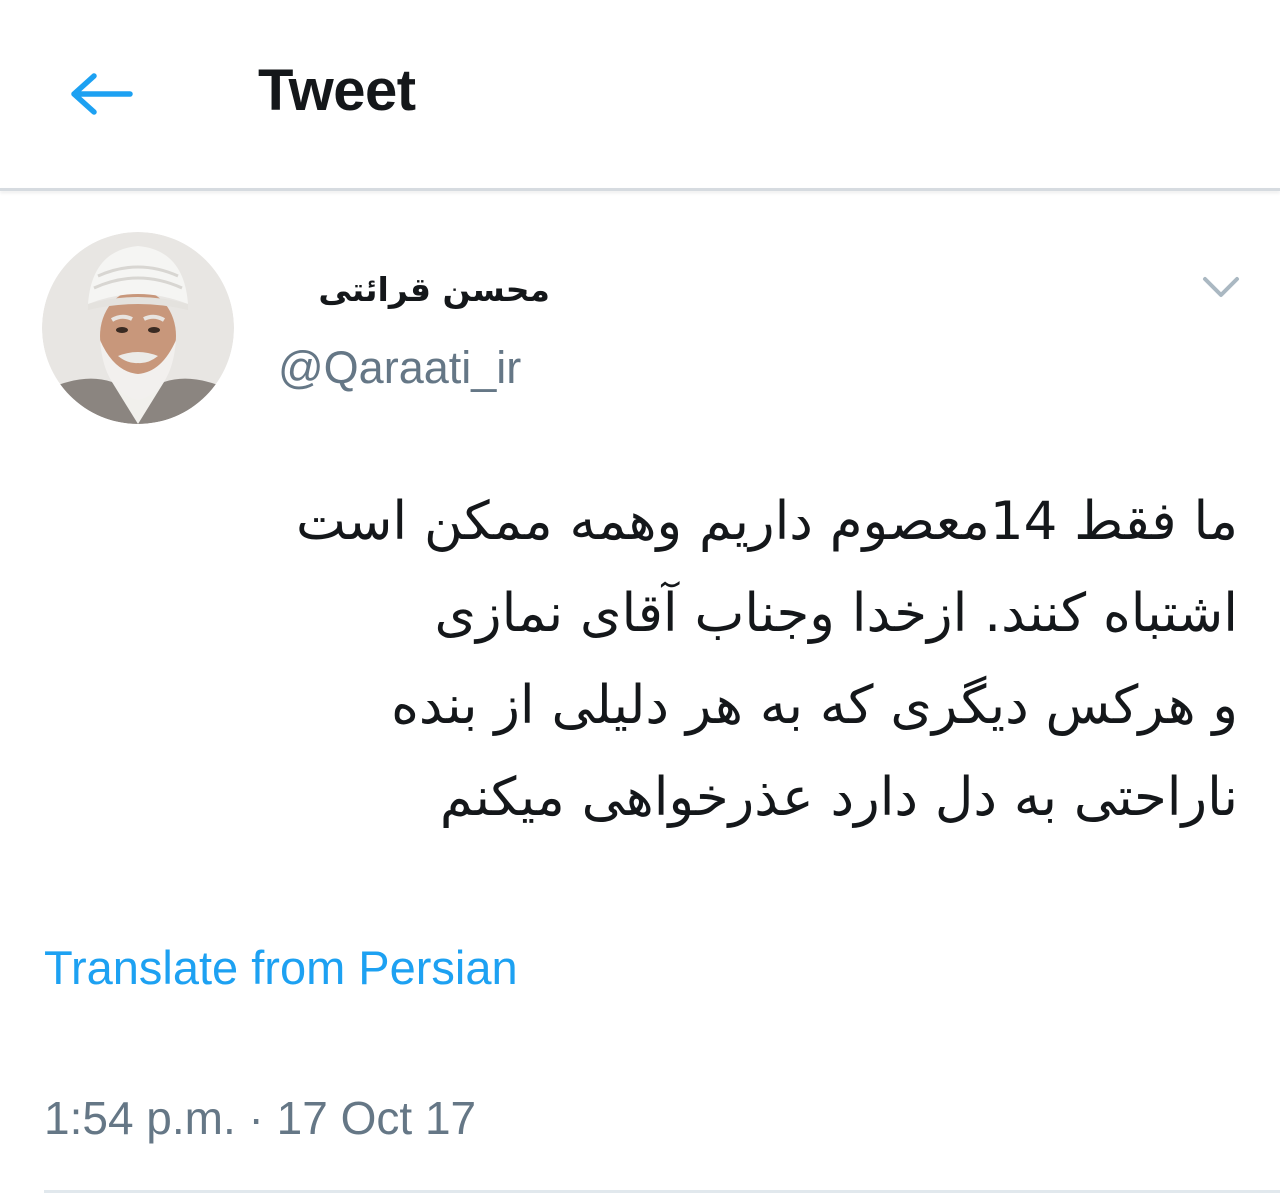 This screenshot has height=1196, width=1280. Describe the element at coordinates (640, 189) in the screenshot. I see `header-divider` at that location.